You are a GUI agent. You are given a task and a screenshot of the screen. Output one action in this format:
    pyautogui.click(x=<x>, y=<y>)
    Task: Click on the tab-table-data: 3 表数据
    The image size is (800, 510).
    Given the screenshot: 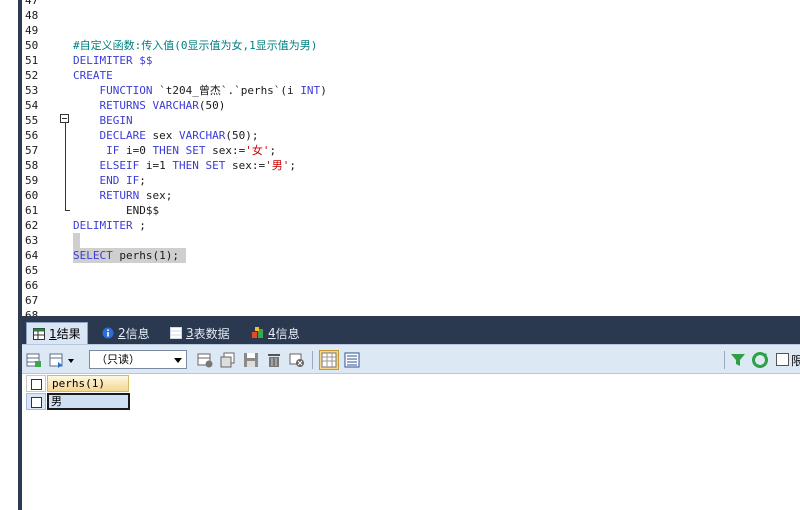 What is the action you would take?
    pyautogui.click(x=200, y=333)
    